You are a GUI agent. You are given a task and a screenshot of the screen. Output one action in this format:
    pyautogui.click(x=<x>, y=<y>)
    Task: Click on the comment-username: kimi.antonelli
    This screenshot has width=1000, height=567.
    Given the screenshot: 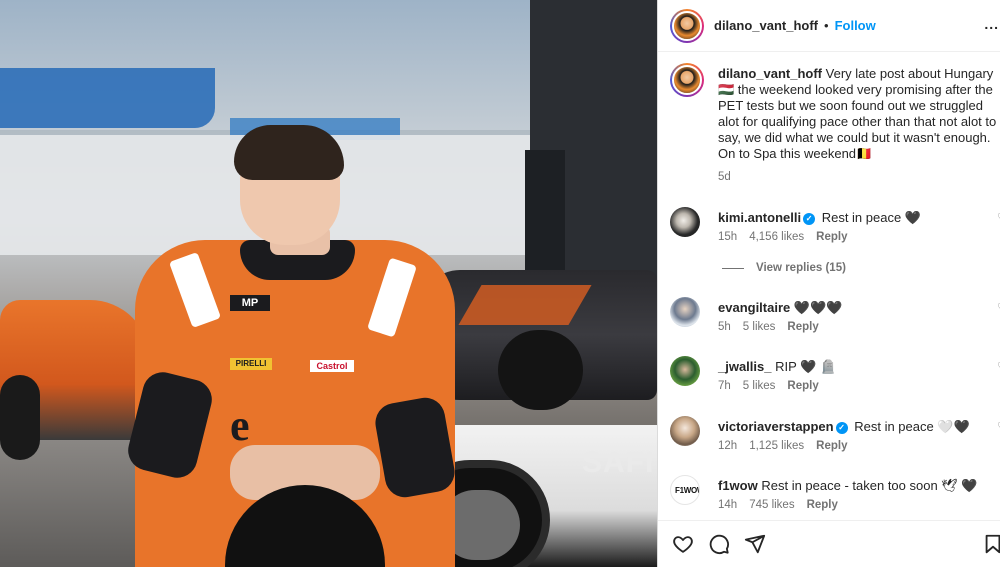 What is the action you would take?
    pyautogui.click(x=759, y=217)
    